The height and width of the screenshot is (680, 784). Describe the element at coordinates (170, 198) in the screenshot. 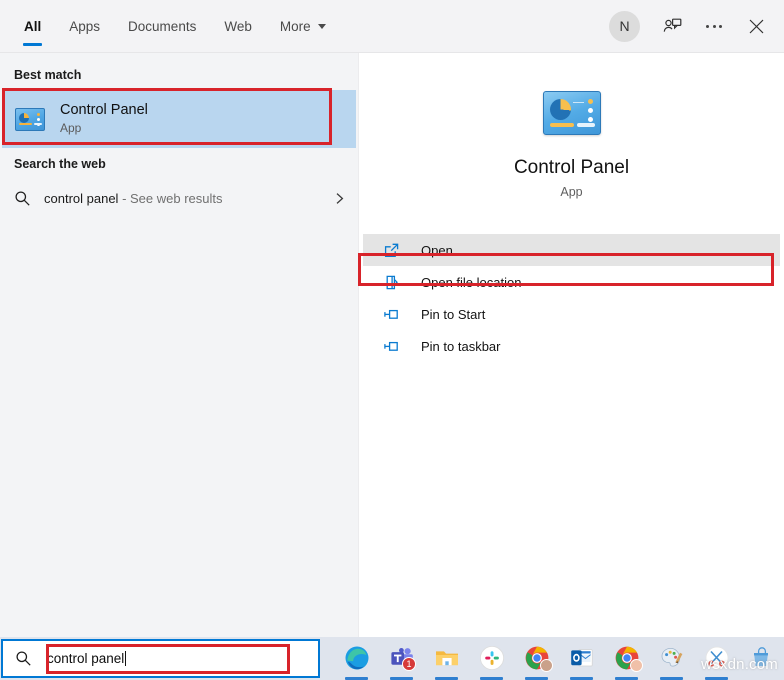

I see `web-result-suffix: - See web results` at that location.